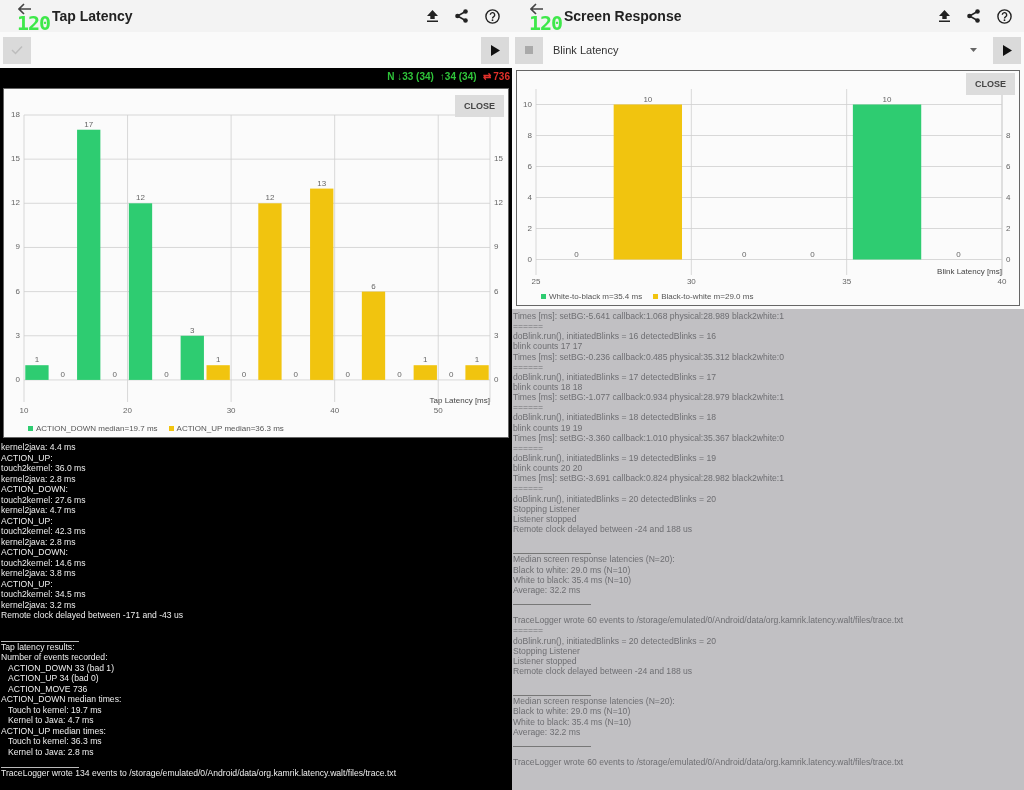 The width and height of the screenshot is (1024, 790). I want to click on log-line: blink counts 17 17, so click(548, 346).